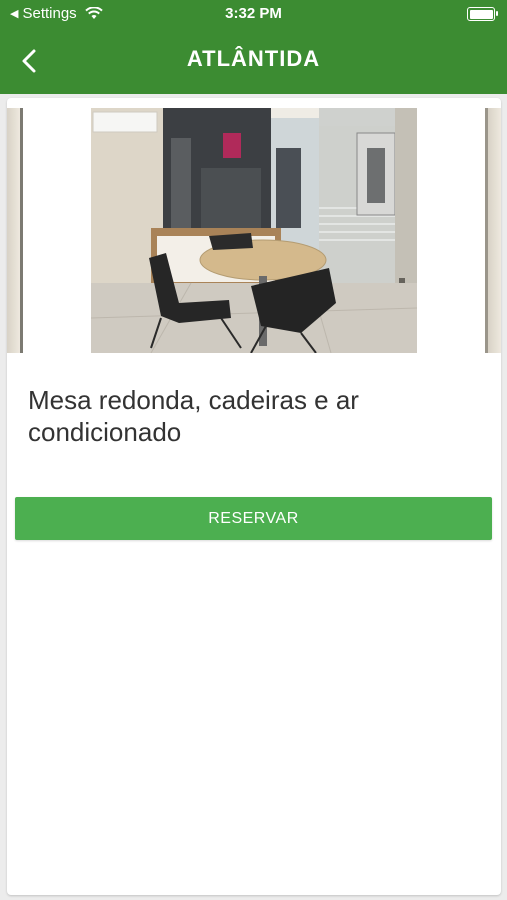 This screenshot has width=507, height=900. I want to click on next-photo, so click(493, 230).